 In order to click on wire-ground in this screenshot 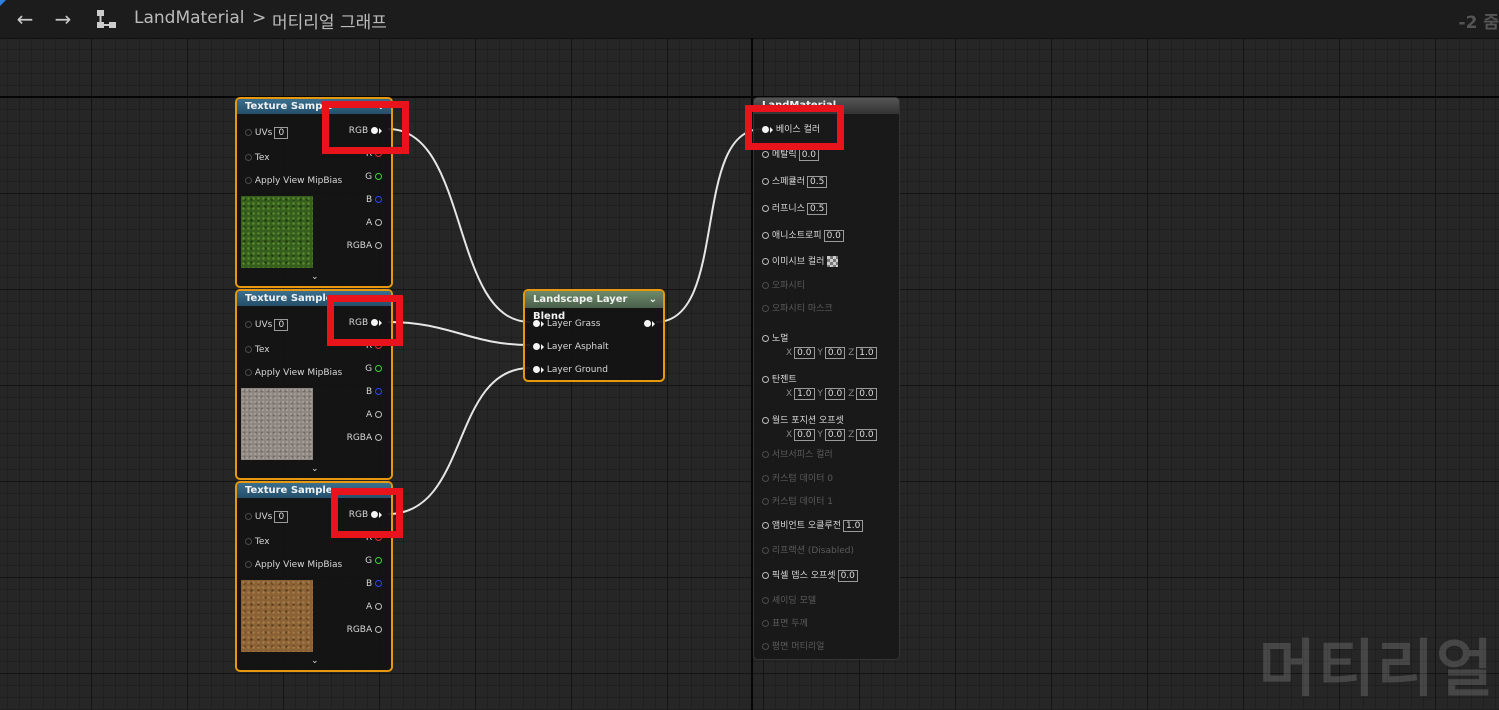, I will do `click(459, 441)`.